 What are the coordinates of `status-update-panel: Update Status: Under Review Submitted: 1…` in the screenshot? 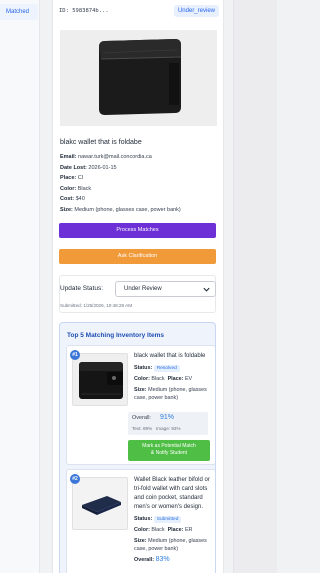 It's located at (137, 294).